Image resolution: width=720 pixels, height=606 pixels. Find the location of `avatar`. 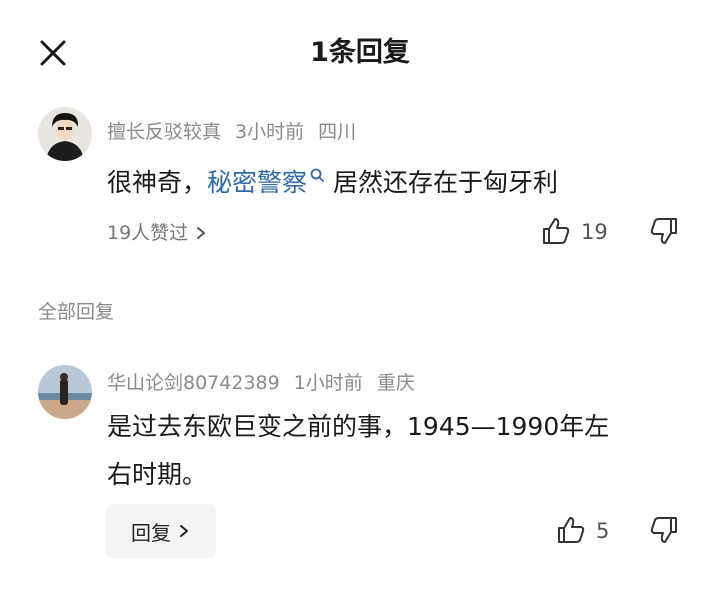

avatar is located at coordinates (65, 134).